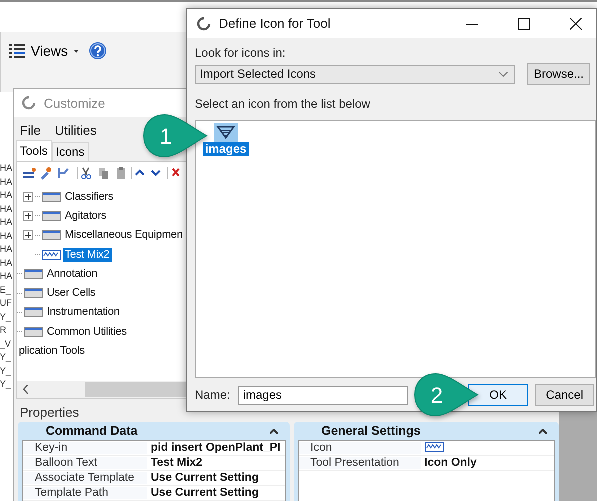 The width and height of the screenshot is (597, 501). What do you see at coordinates (359, 463) in the screenshot?
I see `property-name: Tool Presentation` at bounding box center [359, 463].